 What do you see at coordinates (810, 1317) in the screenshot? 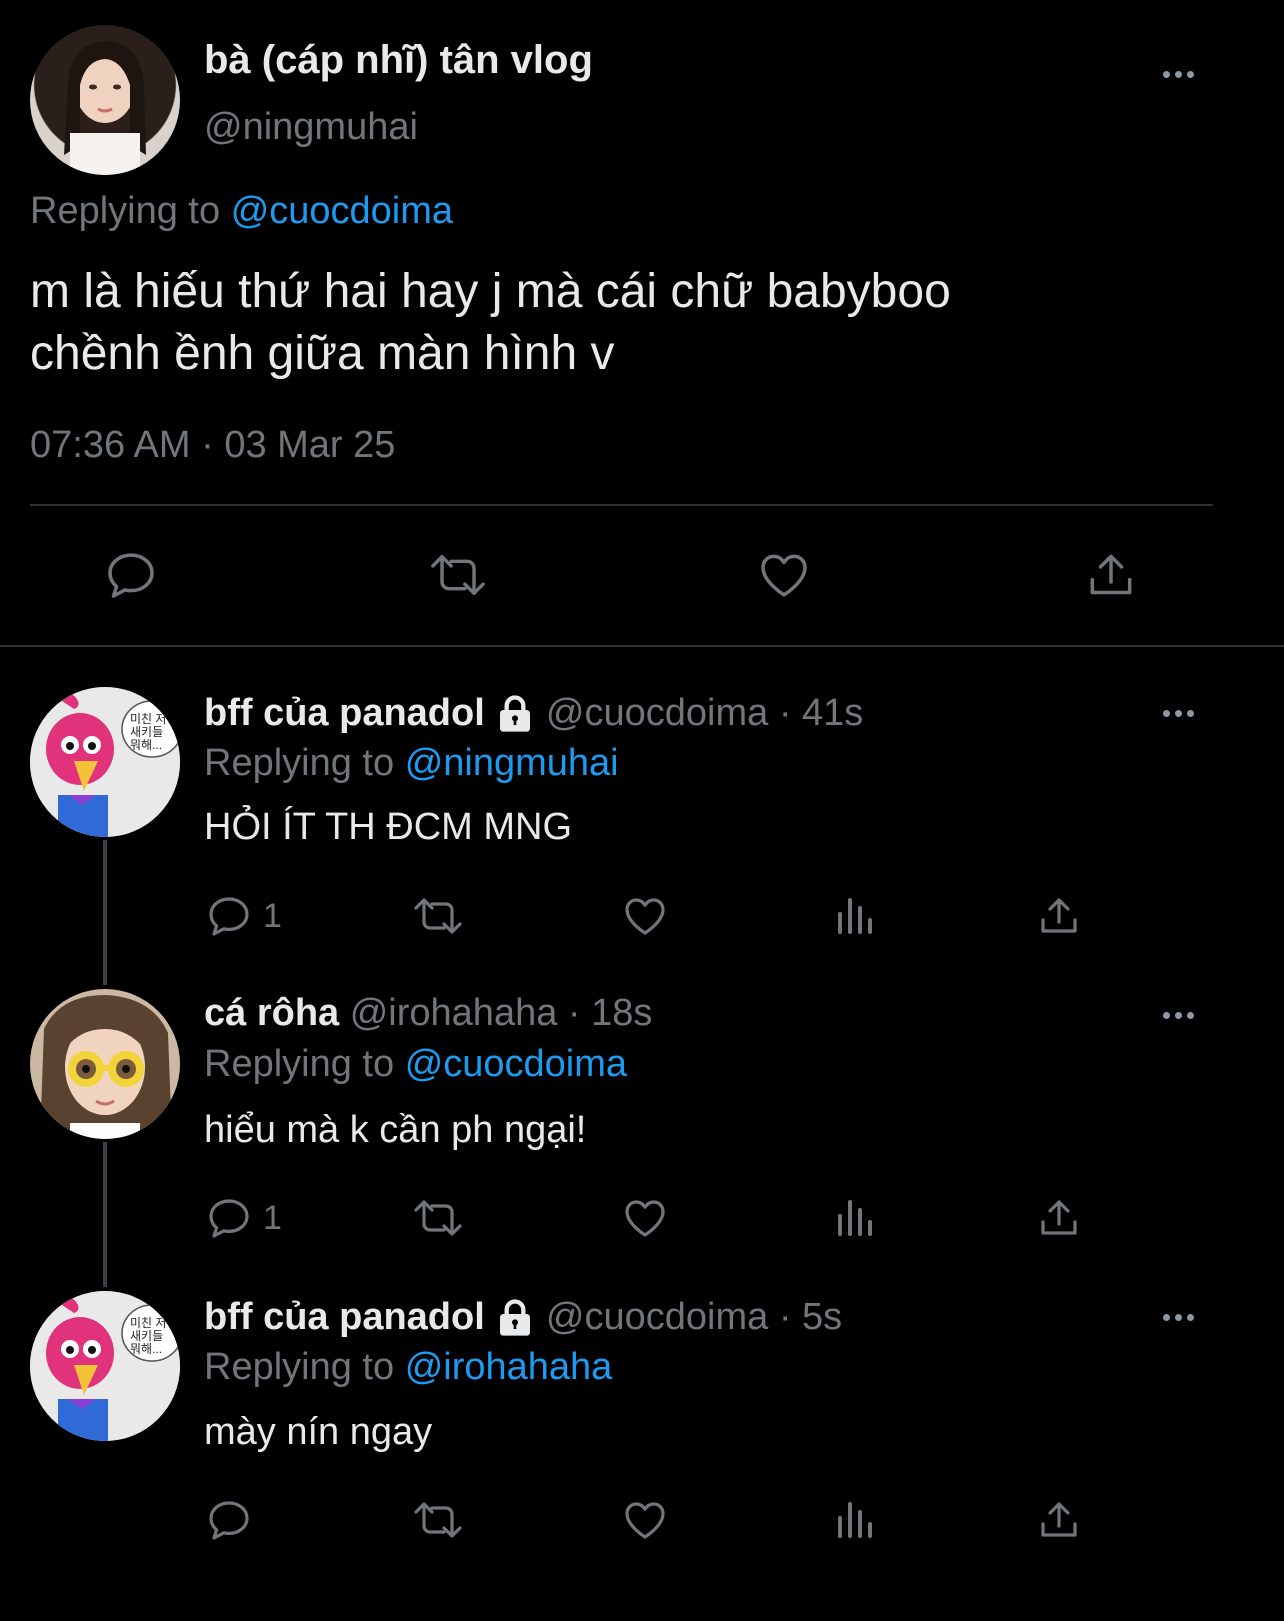
I see `time-ago: · 5s` at bounding box center [810, 1317].